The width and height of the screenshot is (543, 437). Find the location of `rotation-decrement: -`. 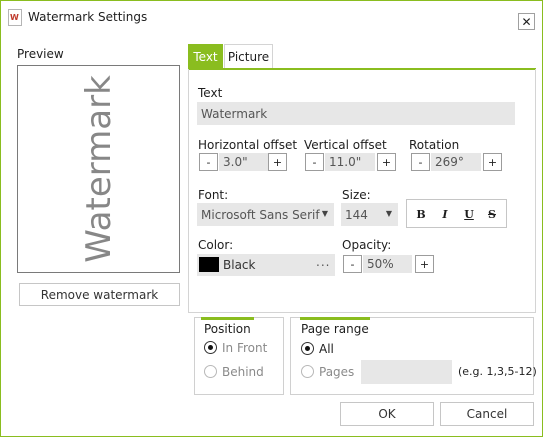

rotation-decrement: - is located at coordinates (420, 162).